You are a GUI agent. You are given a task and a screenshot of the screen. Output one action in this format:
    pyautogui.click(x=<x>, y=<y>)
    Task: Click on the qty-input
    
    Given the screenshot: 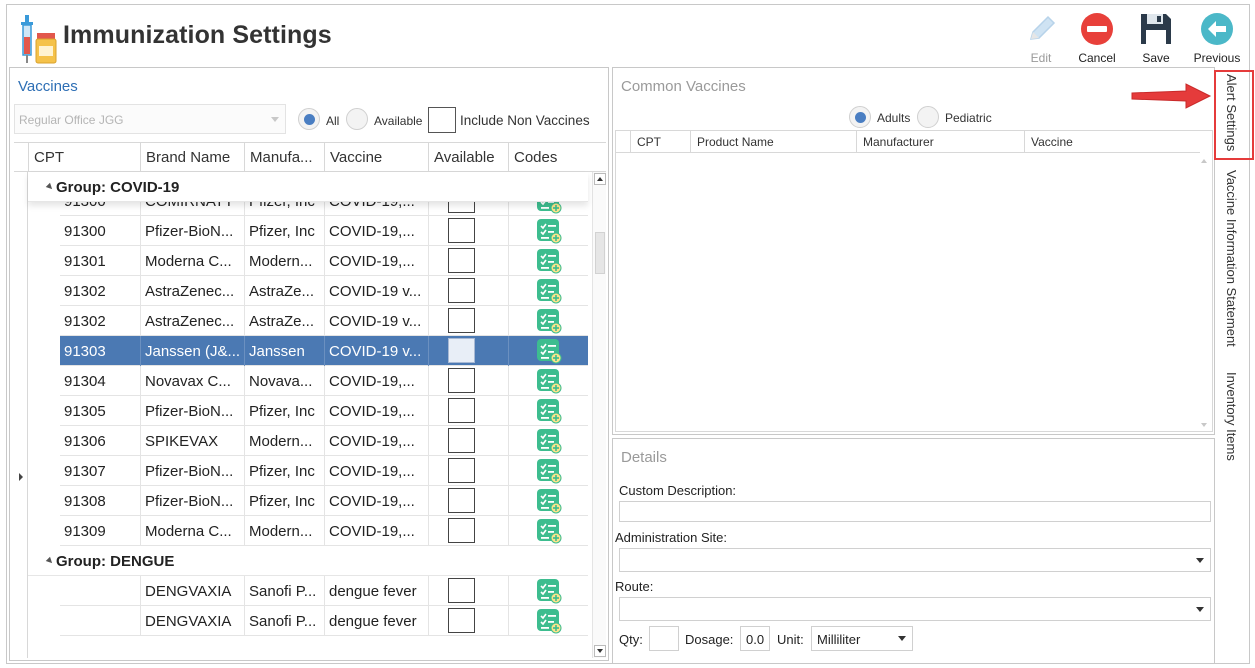 What is the action you would take?
    pyautogui.click(x=664, y=638)
    